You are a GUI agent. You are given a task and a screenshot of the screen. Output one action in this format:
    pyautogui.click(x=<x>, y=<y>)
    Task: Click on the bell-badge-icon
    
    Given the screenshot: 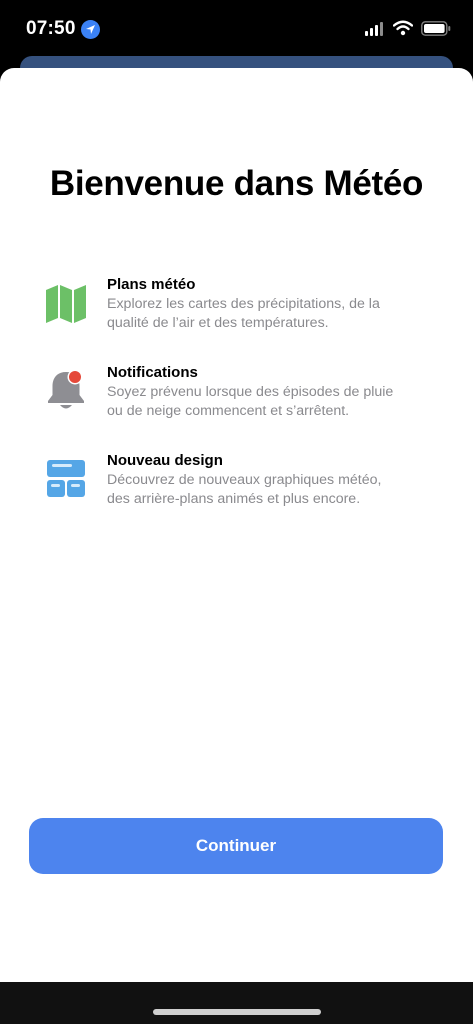 What is the action you would take?
    pyautogui.click(x=66, y=389)
    